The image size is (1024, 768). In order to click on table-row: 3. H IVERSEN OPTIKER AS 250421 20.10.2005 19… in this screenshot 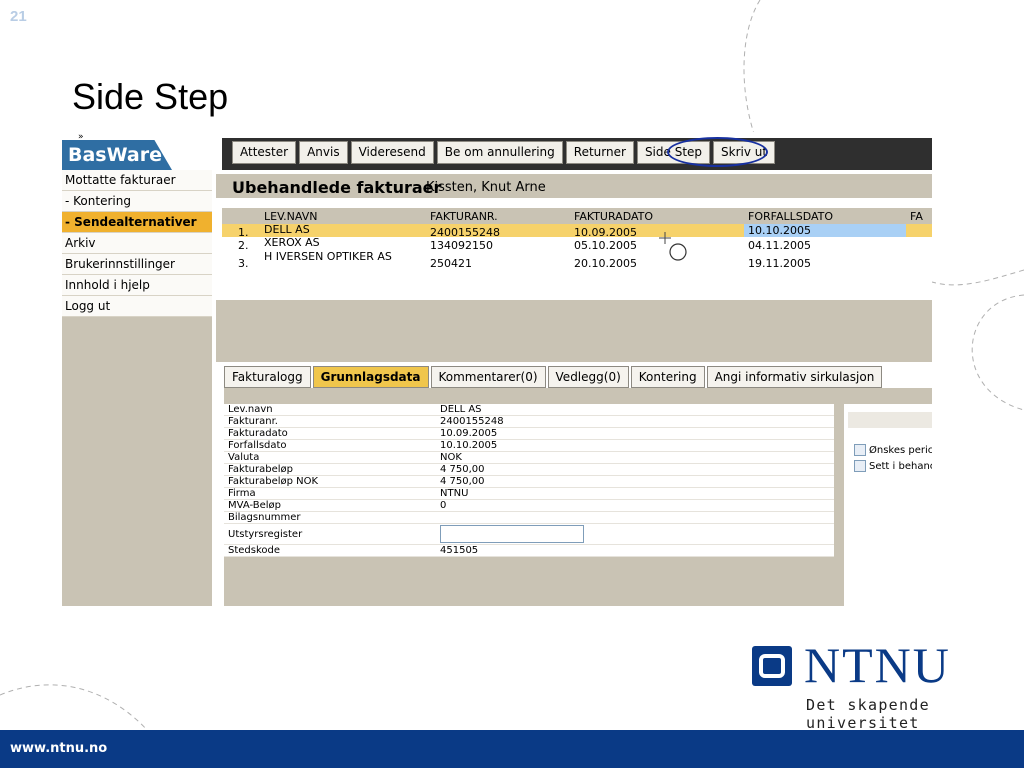, I will do `click(577, 263)`.